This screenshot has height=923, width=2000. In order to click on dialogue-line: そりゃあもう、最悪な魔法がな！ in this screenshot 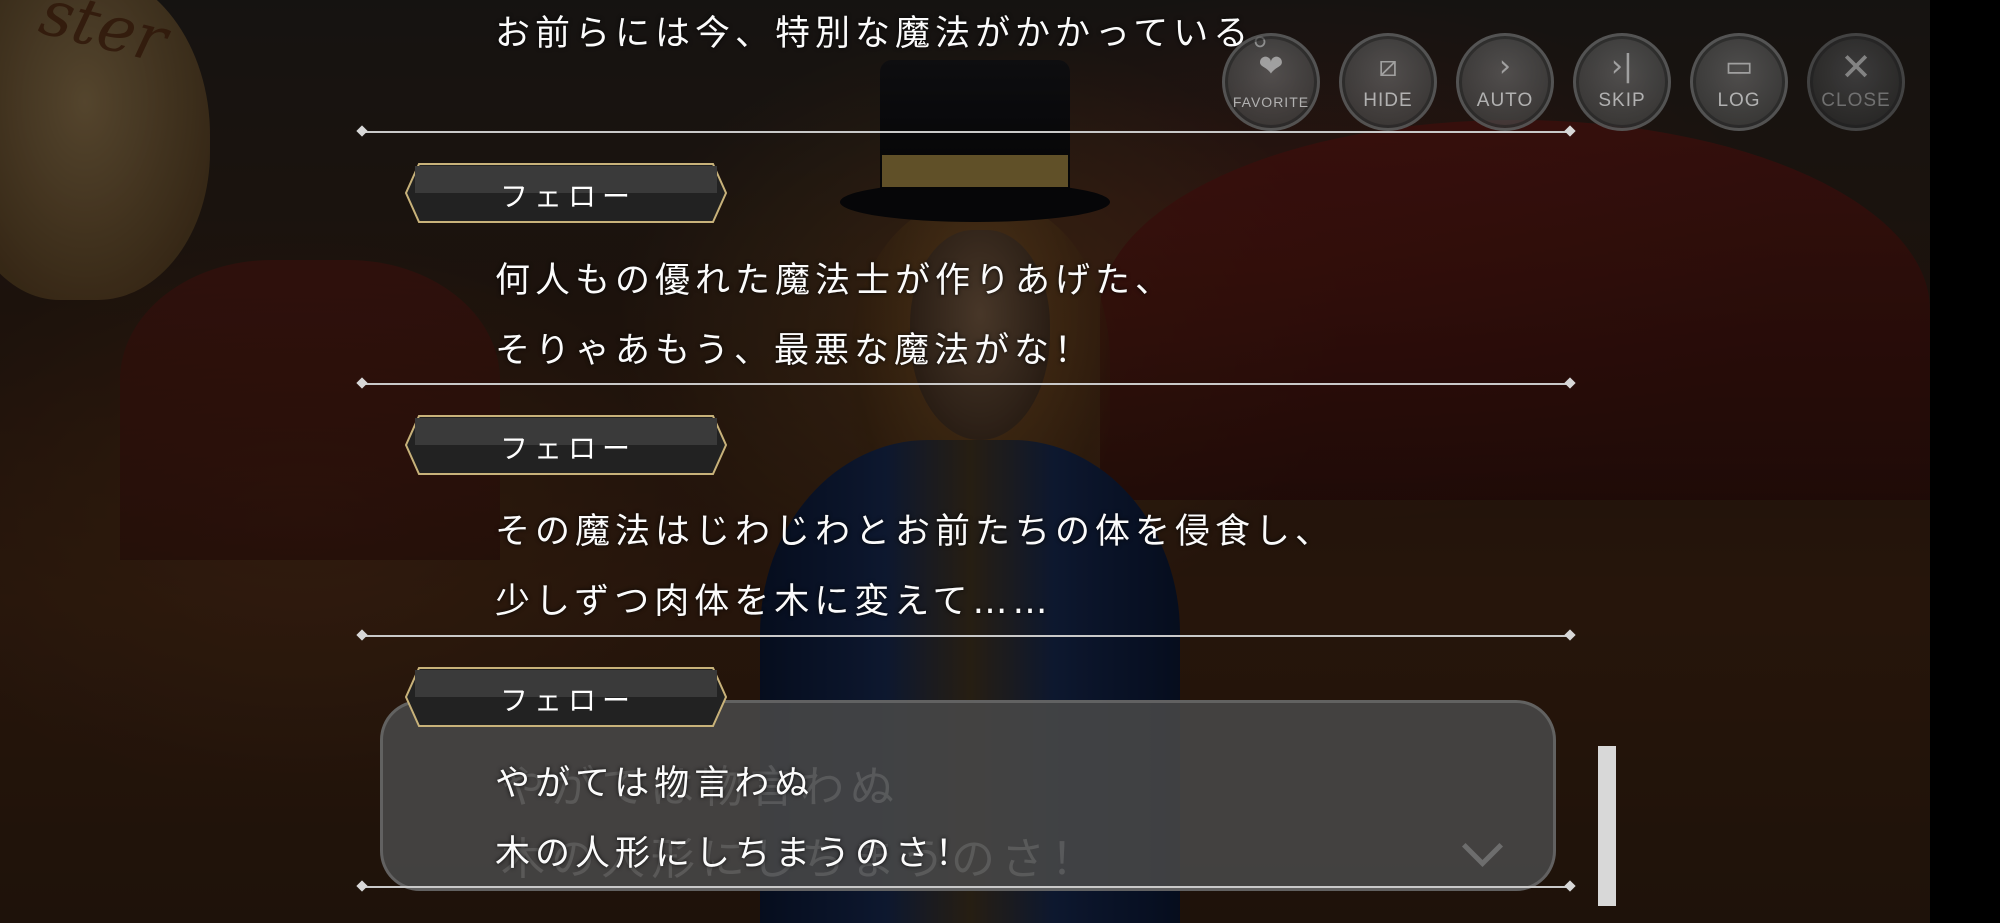, I will do `click(794, 351)`.